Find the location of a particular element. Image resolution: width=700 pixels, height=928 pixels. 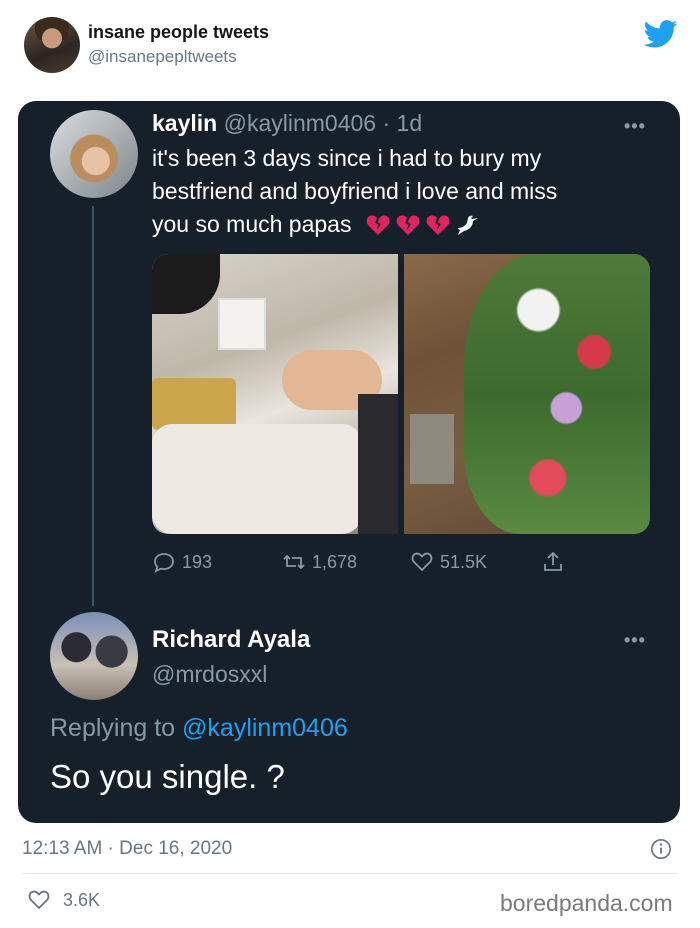

info-icon is located at coordinates (661, 849).